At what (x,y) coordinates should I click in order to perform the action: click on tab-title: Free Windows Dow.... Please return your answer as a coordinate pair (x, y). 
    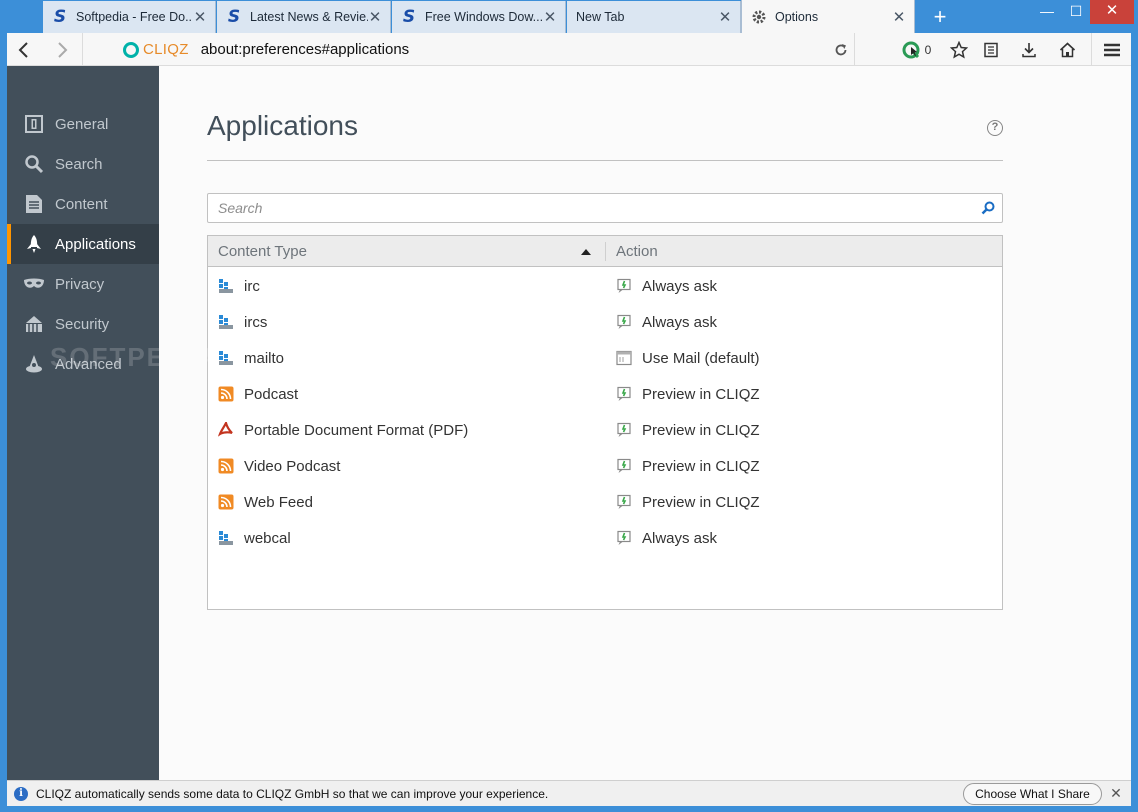
    Looking at the image, I should click on (484, 17).